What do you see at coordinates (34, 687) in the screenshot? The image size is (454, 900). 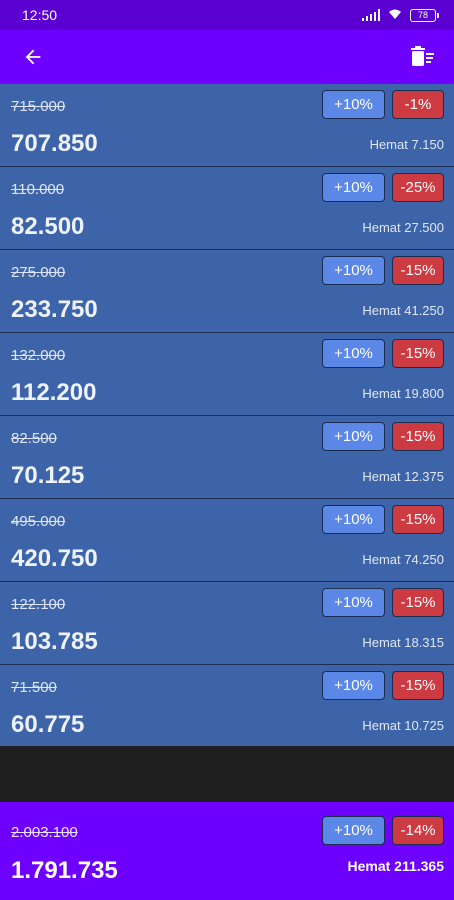 I see `original-price: 71.500` at bounding box center [34, 687].